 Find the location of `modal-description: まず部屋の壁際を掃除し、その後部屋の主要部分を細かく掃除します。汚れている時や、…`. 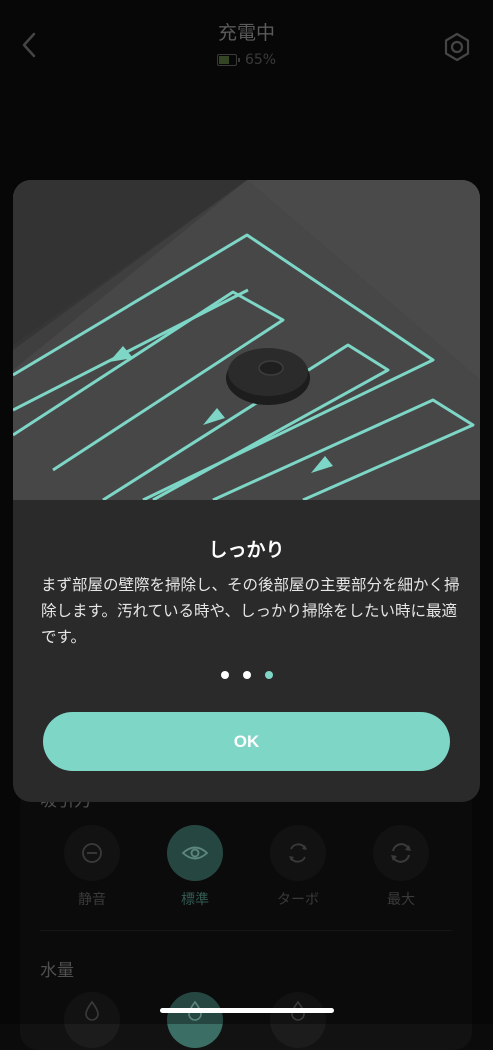

modal-description: まず部屋の壁際を掃除し、その後部屋の主要部分を細かく掃除します。汚れている時や、… is located at coordinates (250, 611).